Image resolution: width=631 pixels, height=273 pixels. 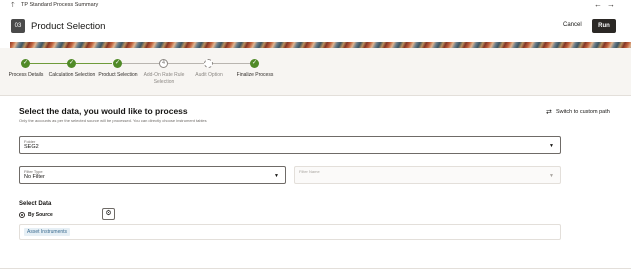 I want to click on asset-instruments-chip: Asset Instruments, so click(x=47, y=232).